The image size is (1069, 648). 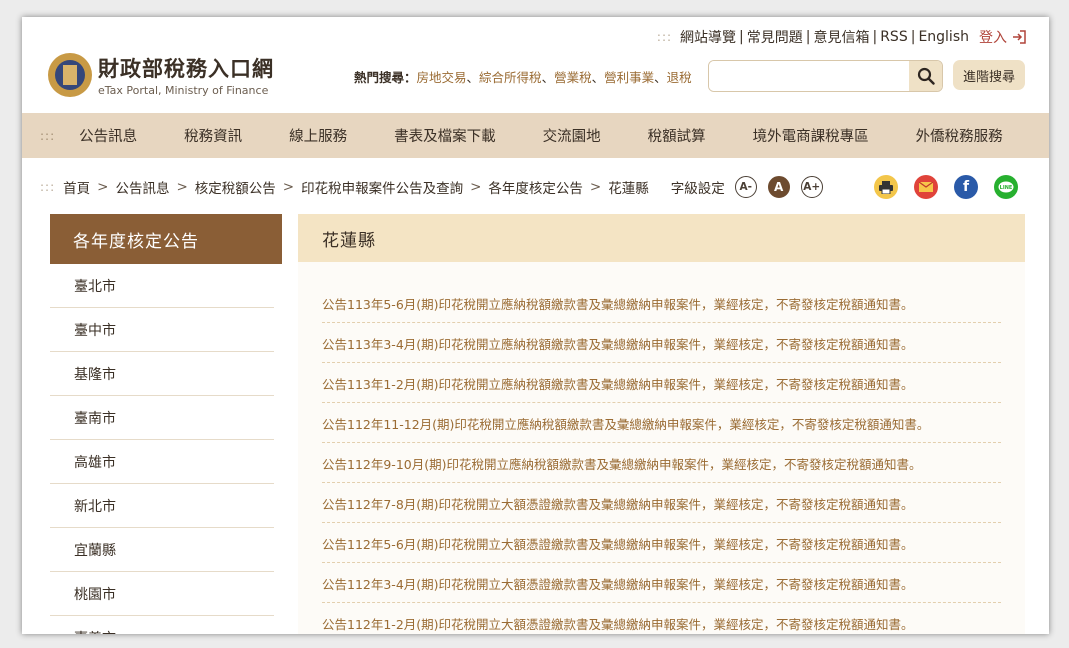 What do you see at coordinates (162, 550) in the screenshot?
I see `sidebar-item-yilan: 宜蘭縣` at bounding box center [162, 550].